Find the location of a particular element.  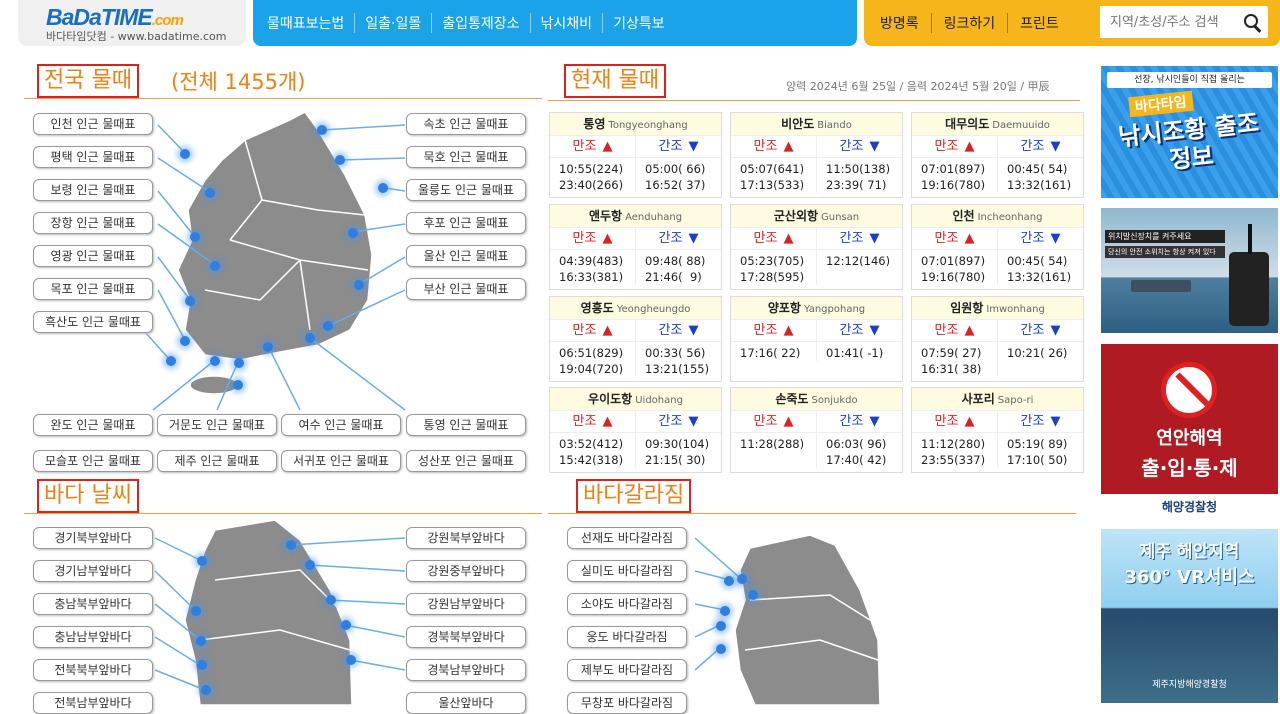

tide-link: 울산 인근 물때표 is located at coordinates (466, 256).